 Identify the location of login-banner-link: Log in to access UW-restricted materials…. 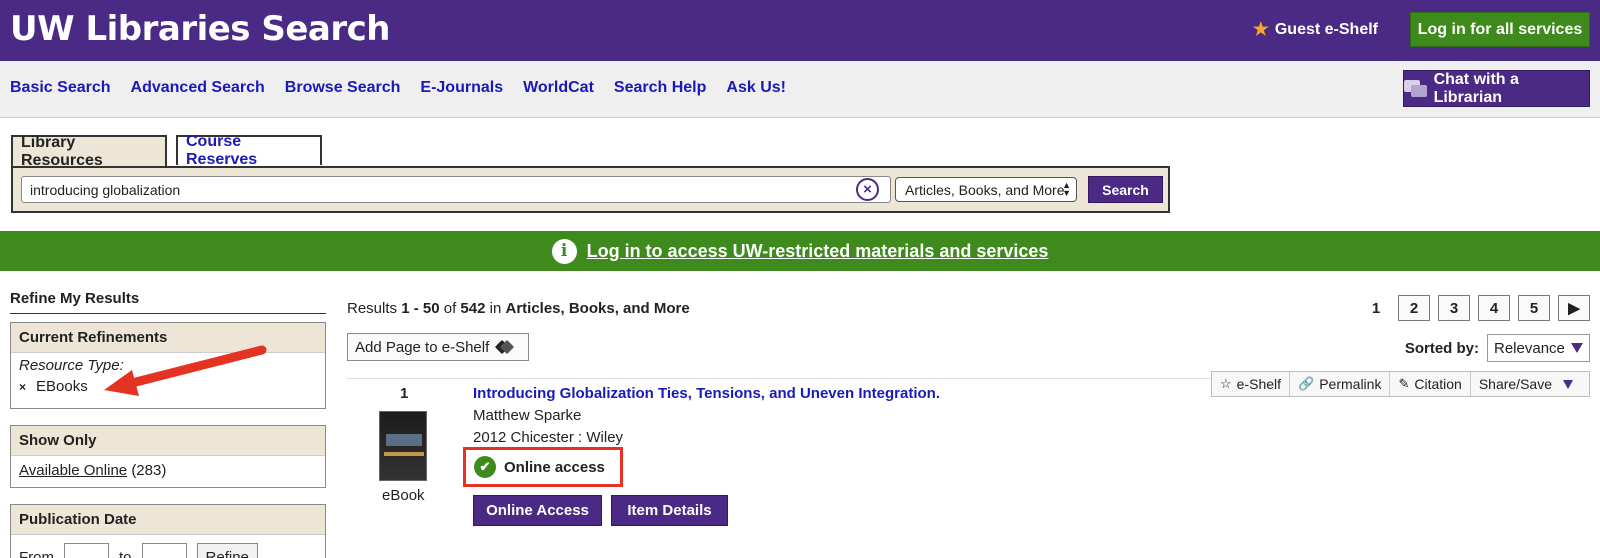
(818, 251).